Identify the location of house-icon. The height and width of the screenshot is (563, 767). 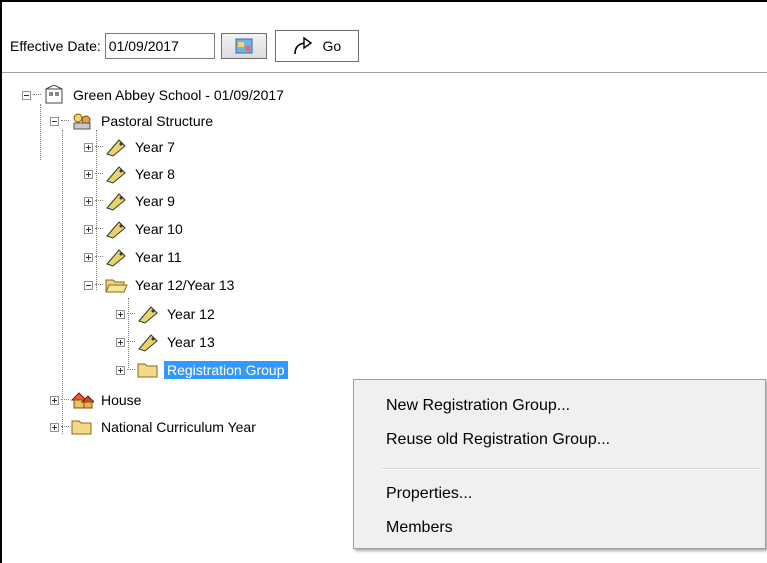
(82, 400).